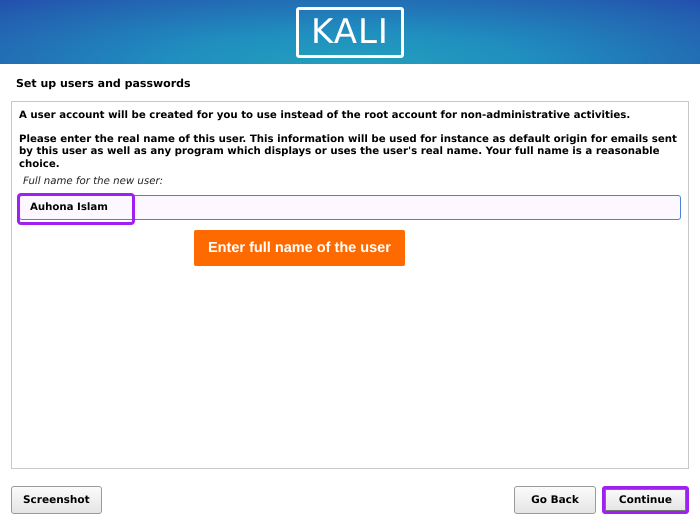  What do you see at coordinates (299, 248) in the screenshot?
I see `callout-label: Enter full name of the user` at bounding box center [299, 248].